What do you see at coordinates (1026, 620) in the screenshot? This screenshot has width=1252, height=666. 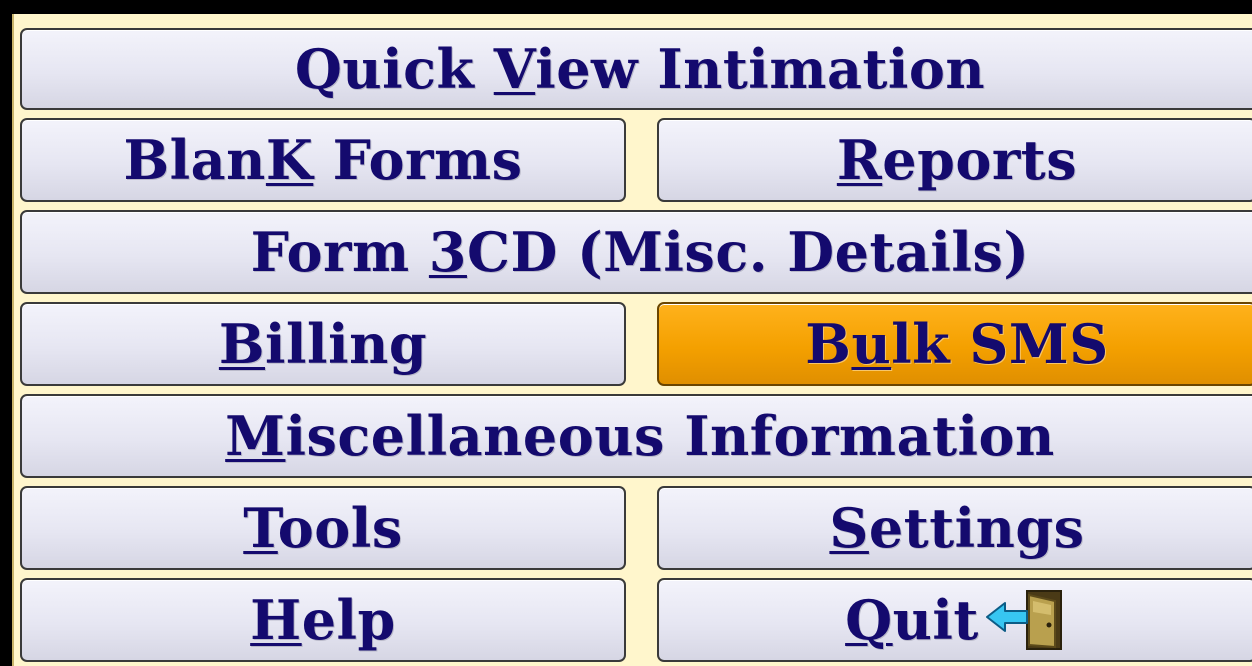 I see `exit-door-icon` at bounding box center [1026, 620].